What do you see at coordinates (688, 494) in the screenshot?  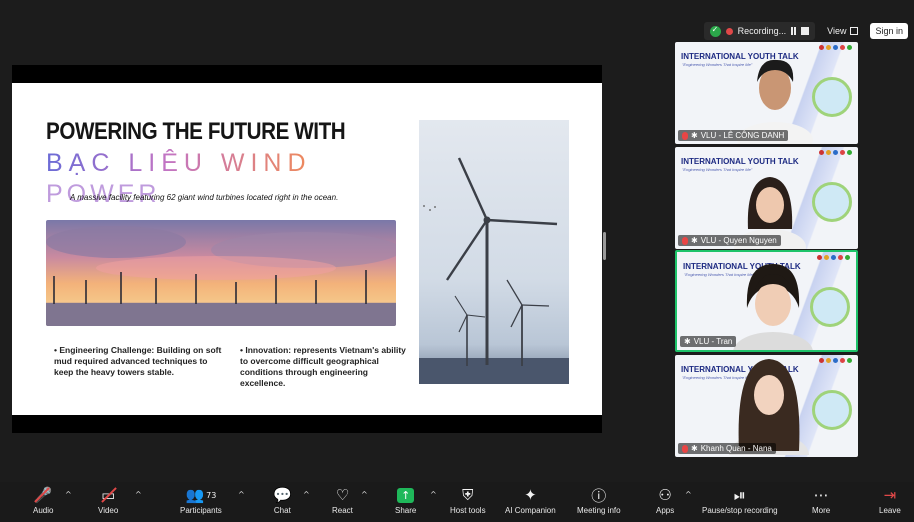 I see `apps-options-caret-icon: ^` at bounding box center [688, 494].